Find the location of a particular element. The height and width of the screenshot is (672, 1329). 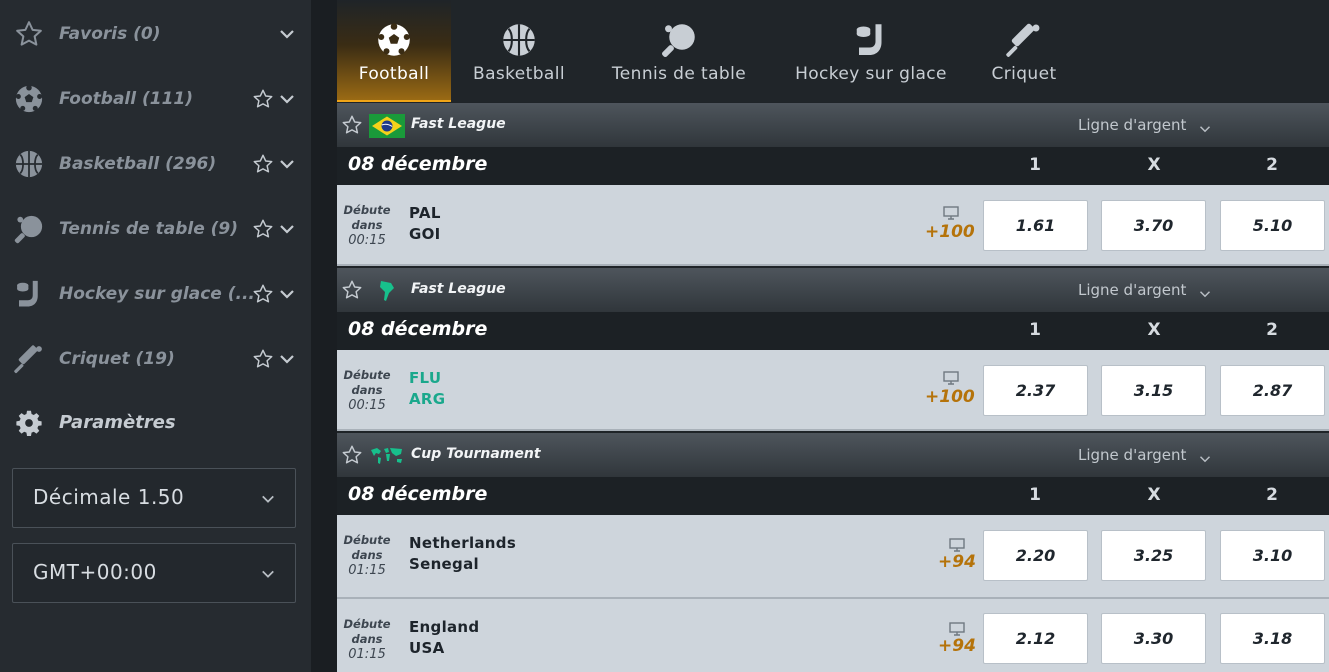

odd-button-draw: 3.15 is located at coordinates (1153, 390).